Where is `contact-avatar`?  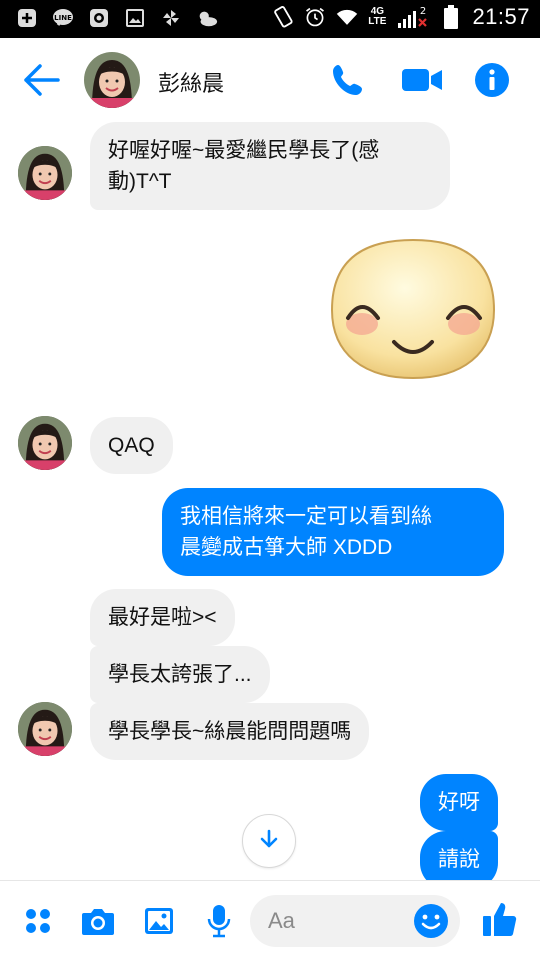
contact-avatar is located at coordinates (112, 80).